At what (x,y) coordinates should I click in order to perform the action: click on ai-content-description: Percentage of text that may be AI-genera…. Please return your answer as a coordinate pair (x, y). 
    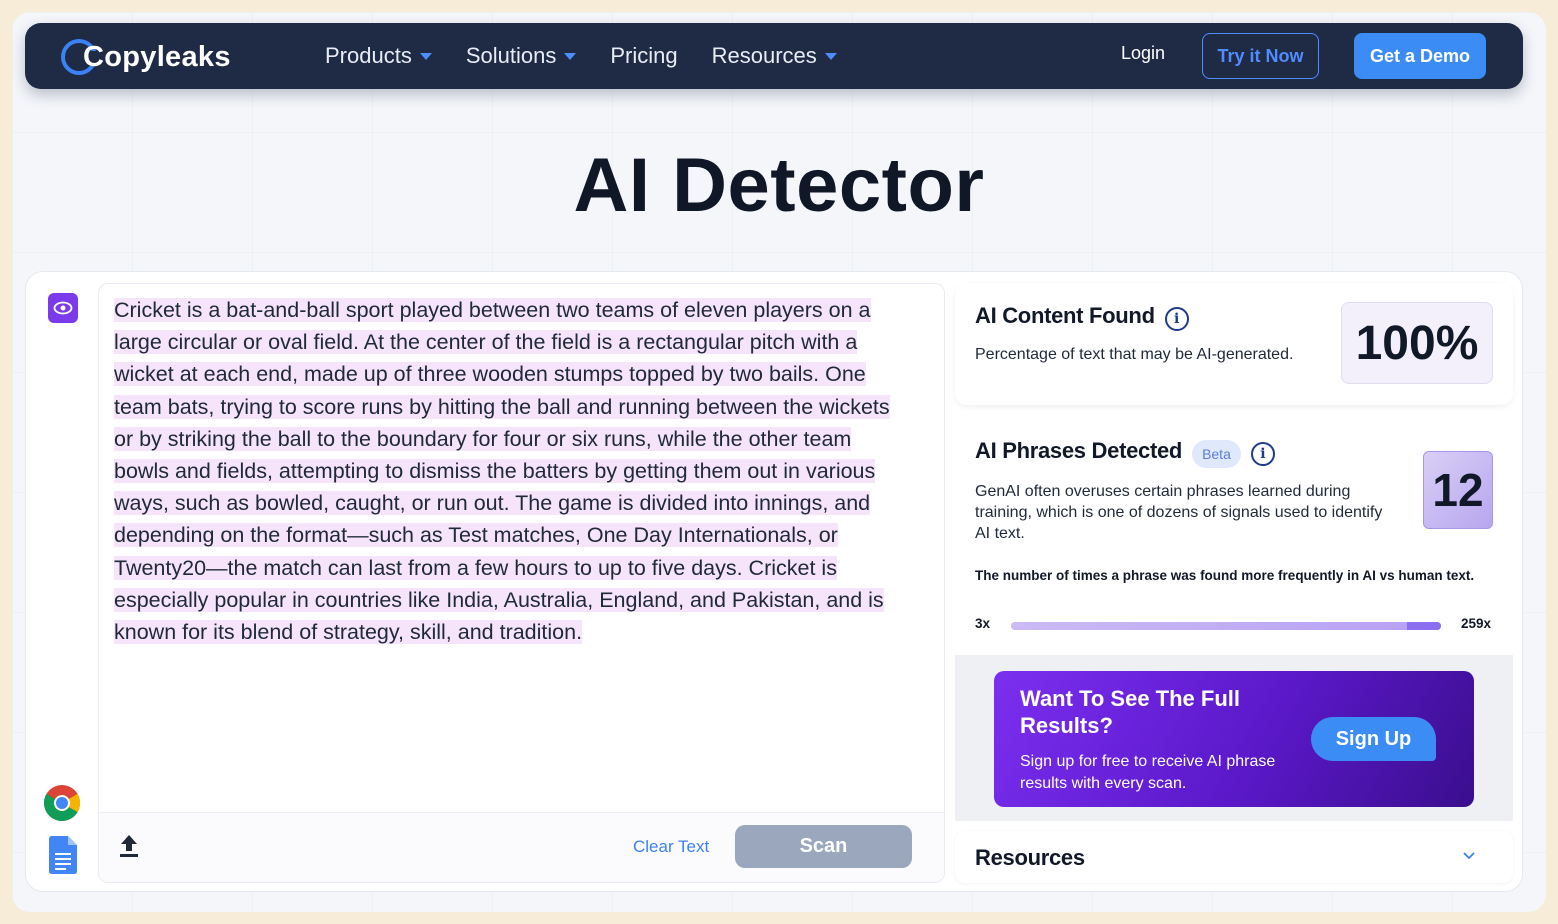
    Looking at the image, I should click on (1134, 354).